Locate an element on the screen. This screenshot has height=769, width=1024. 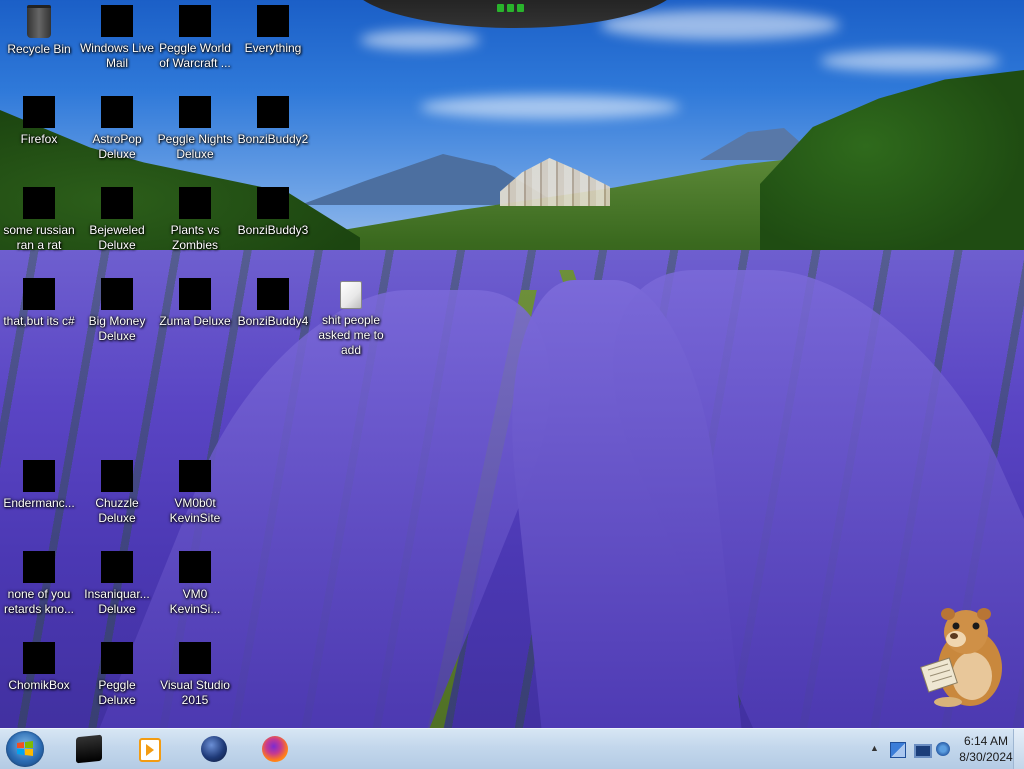
desktop-icon-label: that,but its c# is located at coordinates (39, 321).